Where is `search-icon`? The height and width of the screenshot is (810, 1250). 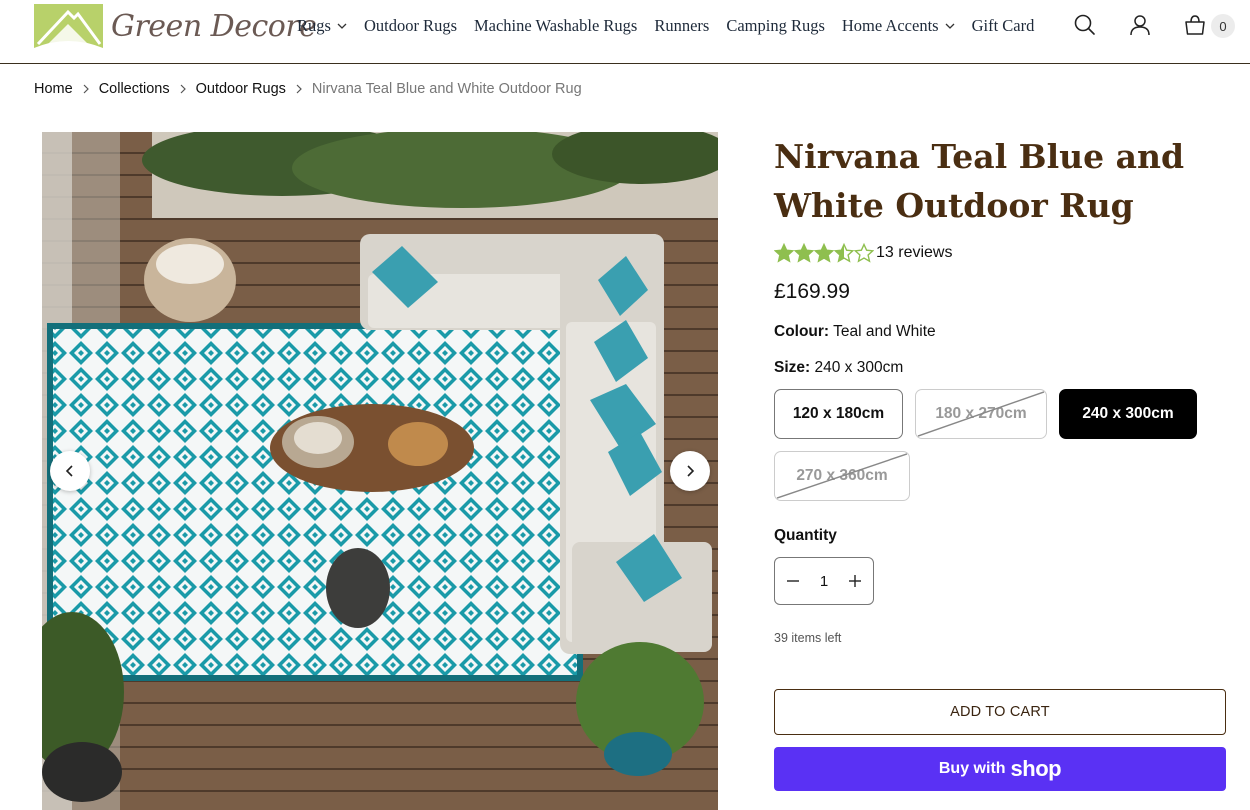
search-icon is located at coordinates (1085, 25).